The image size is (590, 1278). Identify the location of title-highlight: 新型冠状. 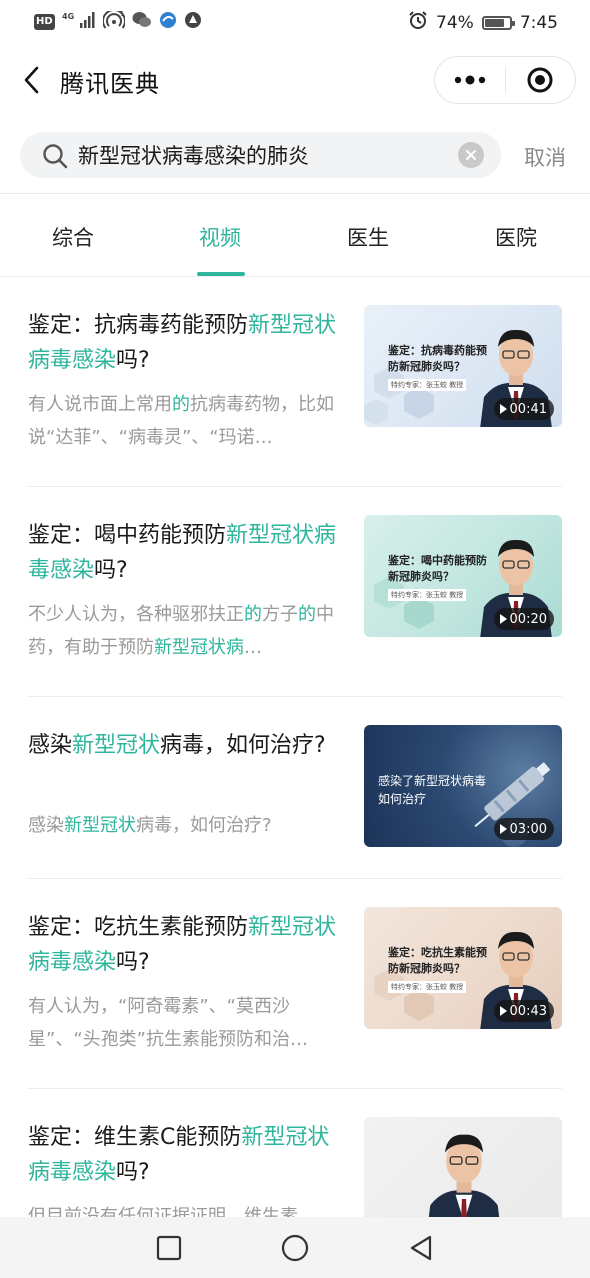
(116, 745).